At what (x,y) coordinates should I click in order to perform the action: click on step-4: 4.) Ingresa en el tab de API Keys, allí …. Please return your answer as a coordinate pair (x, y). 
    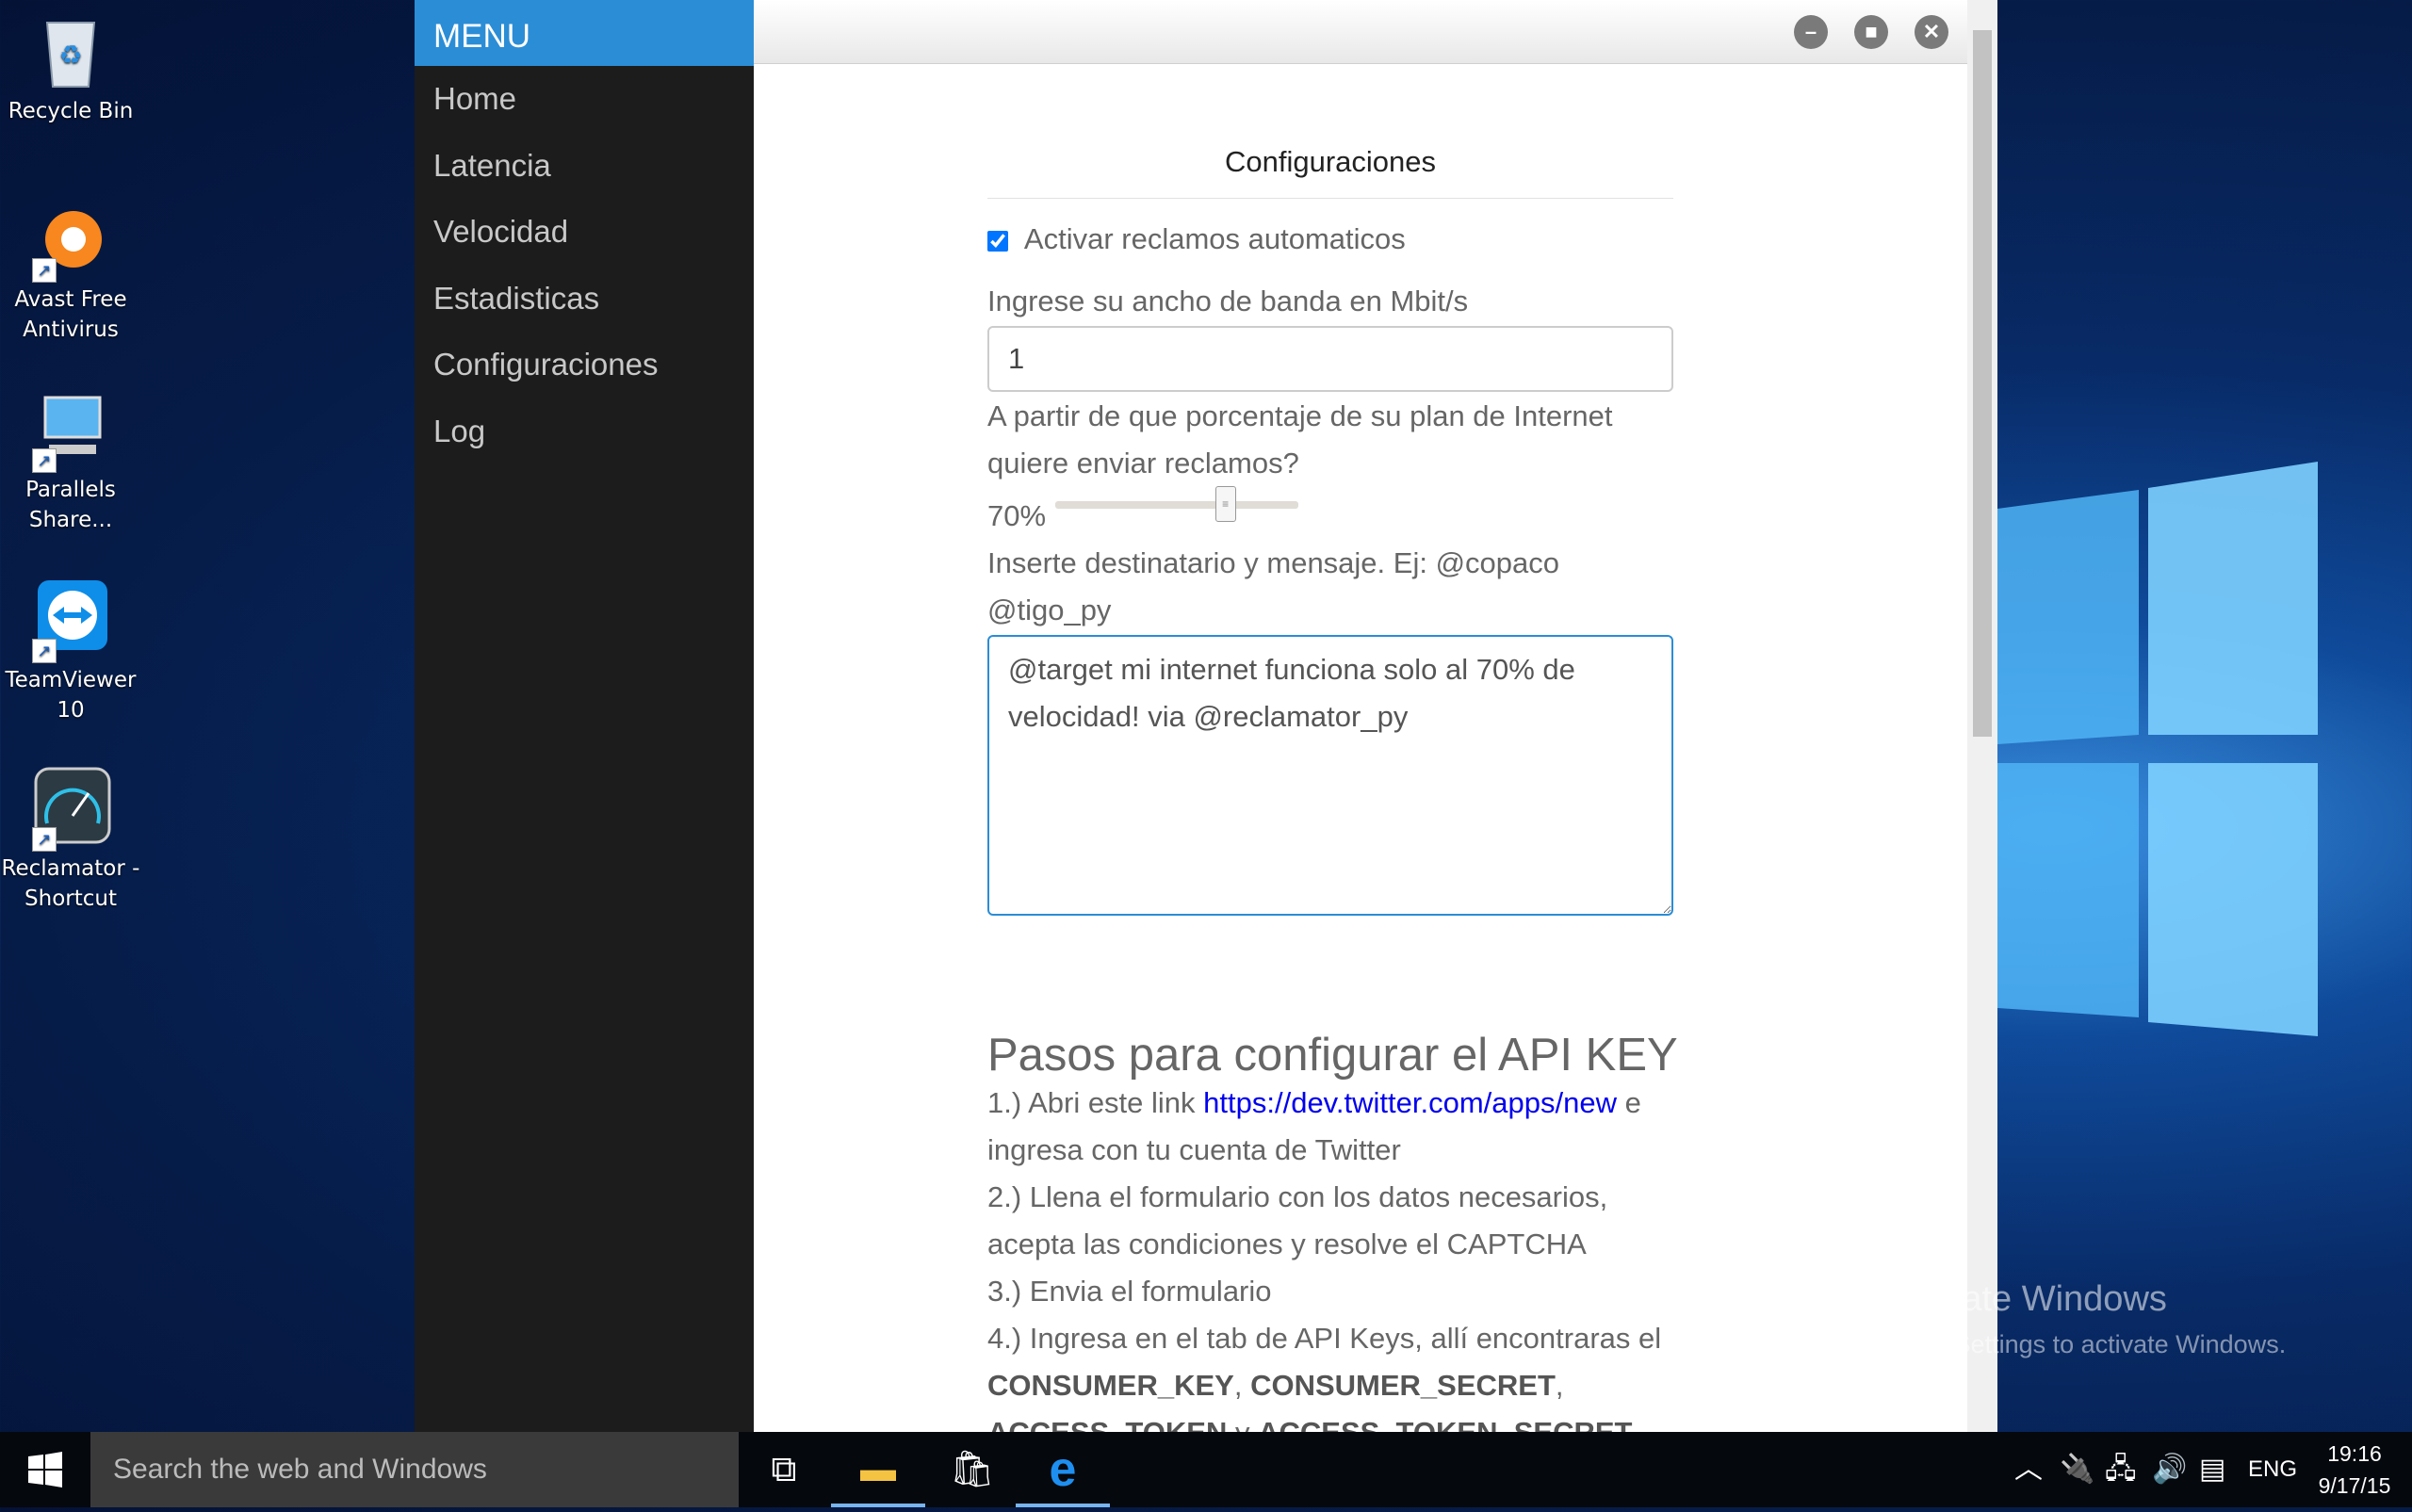
    Looking at the image, I should click on (1324, 1377).